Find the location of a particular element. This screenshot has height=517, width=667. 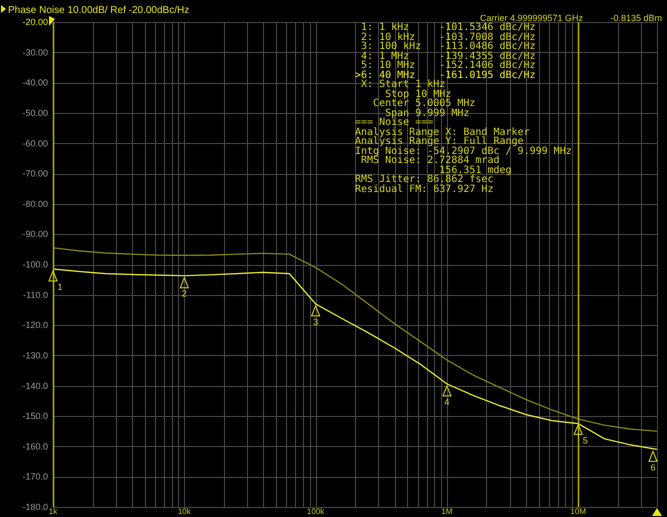

annotation: 4 is located at coordinates (447, 401).